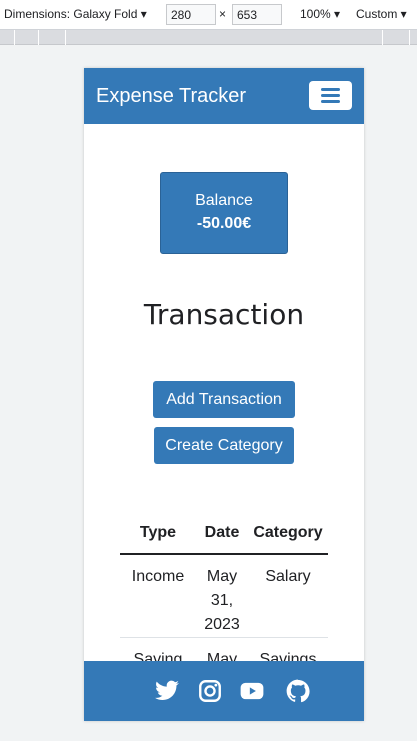 The height and width of the screenshot is (741, 417). I want to click on instagram-icon, so click(210, 691).